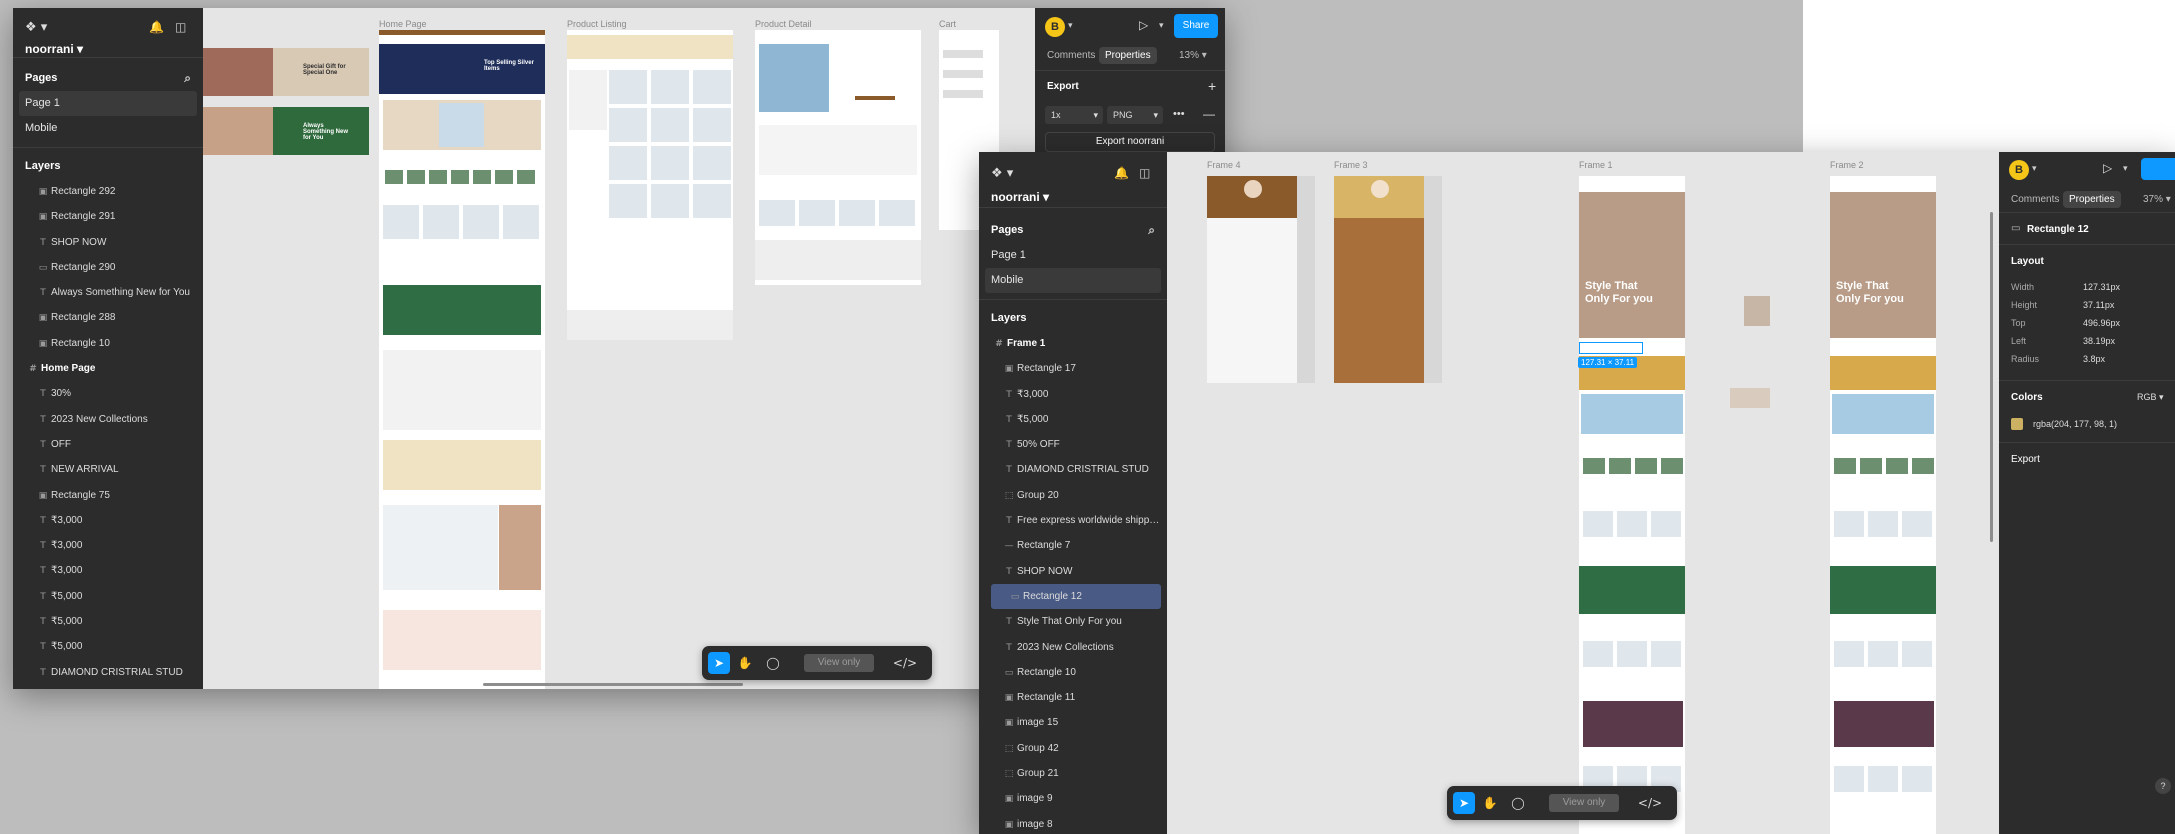 The width and height of the screenshot is (2175, 834). I want to click on share-button: Share, so click(1196, 26).